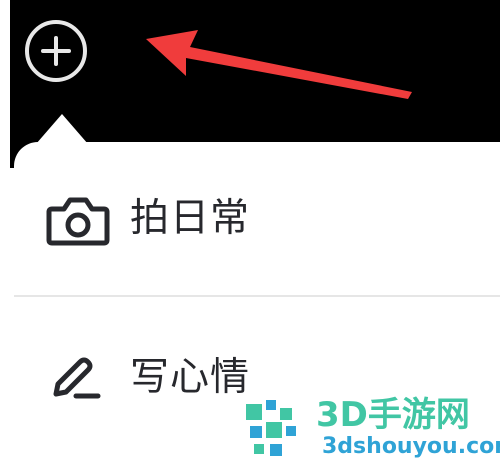 This screenshot has width=500, height=466. I want to click on camera-icon, so click(78, 221).